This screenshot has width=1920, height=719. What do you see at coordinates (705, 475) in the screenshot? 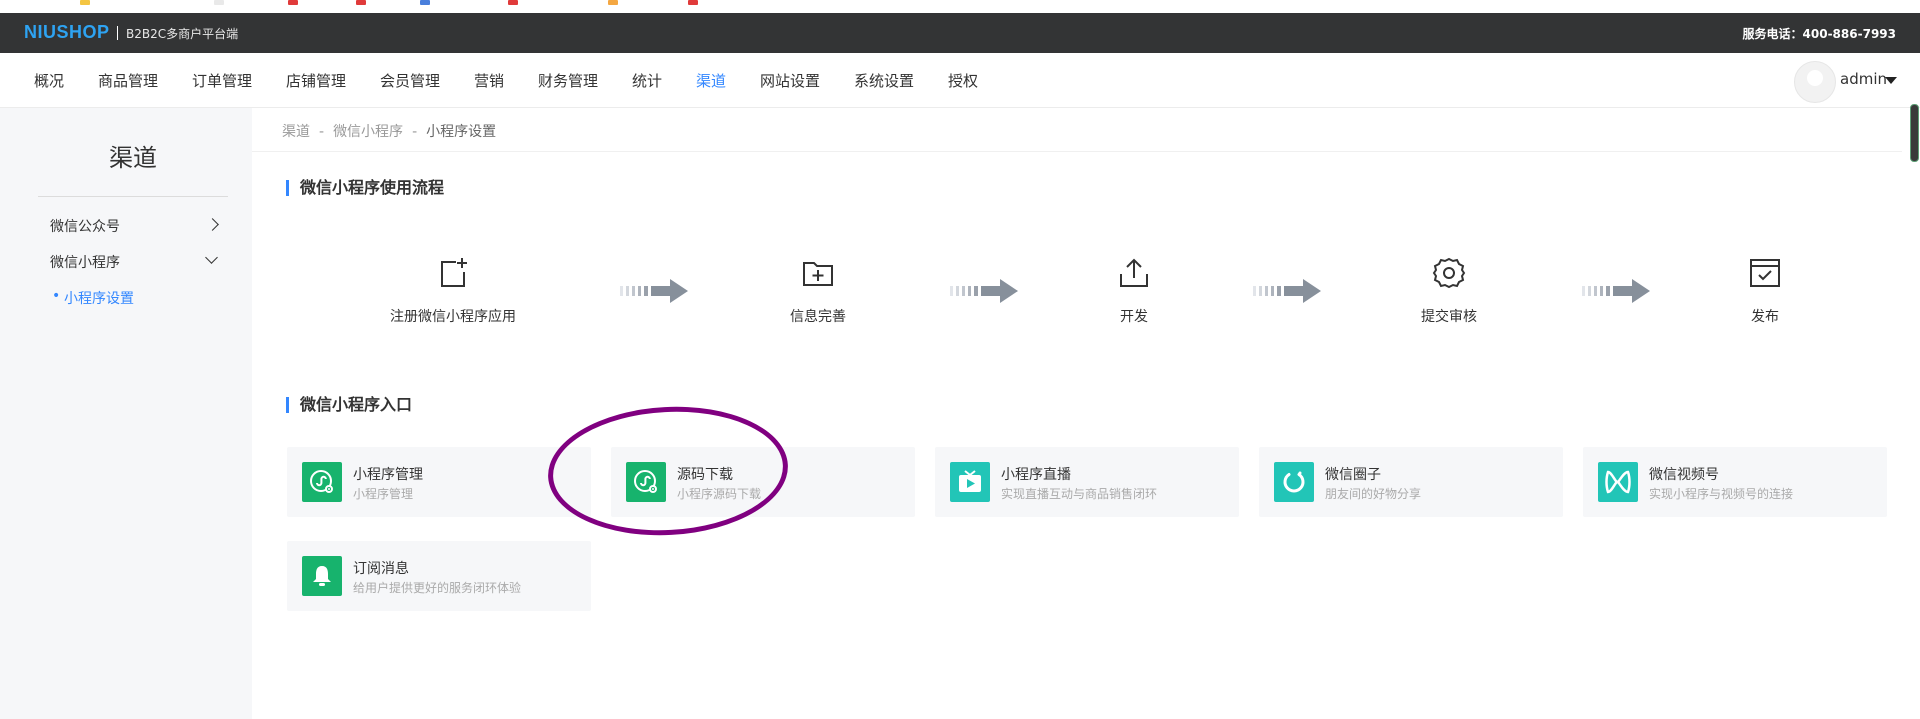
I see `entry-card-title: 源码下载` at bounding box center [705, 475].